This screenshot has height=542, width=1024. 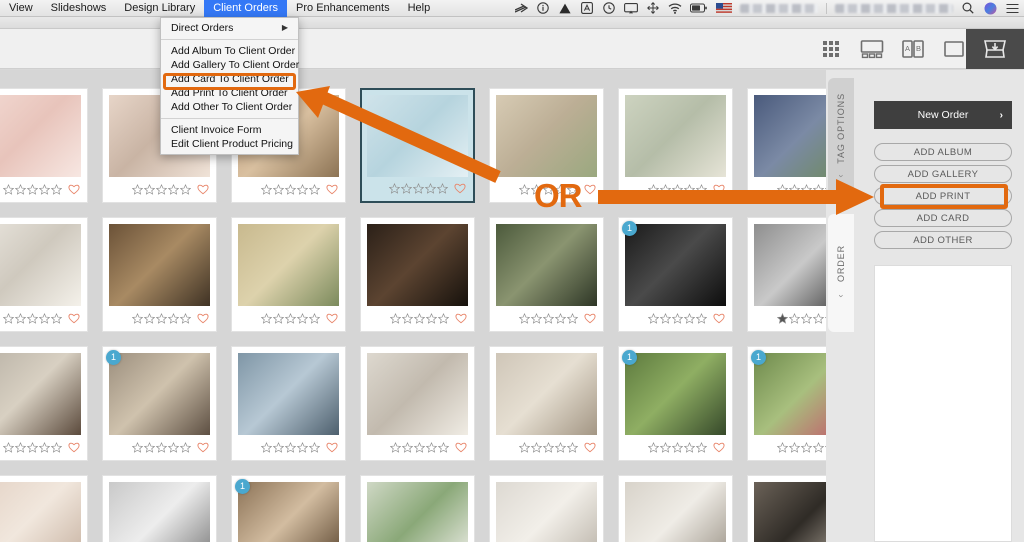 I want to click on search-icon, so click(x=968, y=8).